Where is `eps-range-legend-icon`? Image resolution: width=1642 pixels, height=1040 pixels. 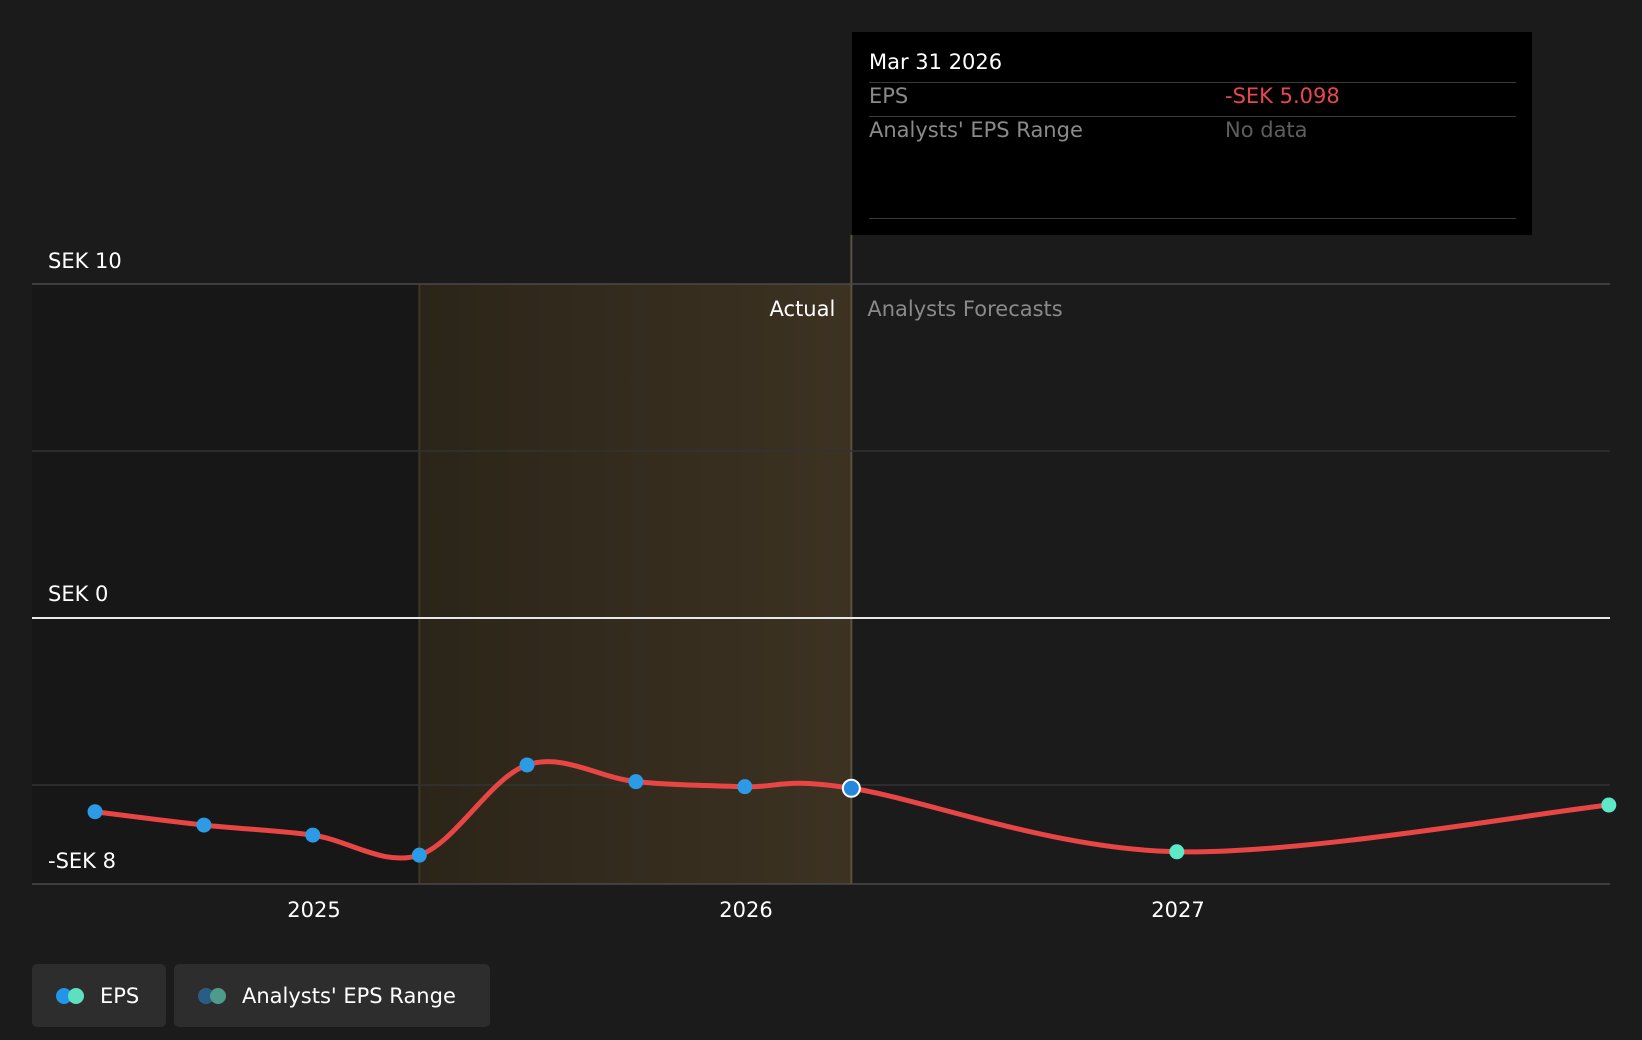
eps-range-legend-icon is located at coordinates (214, 996).